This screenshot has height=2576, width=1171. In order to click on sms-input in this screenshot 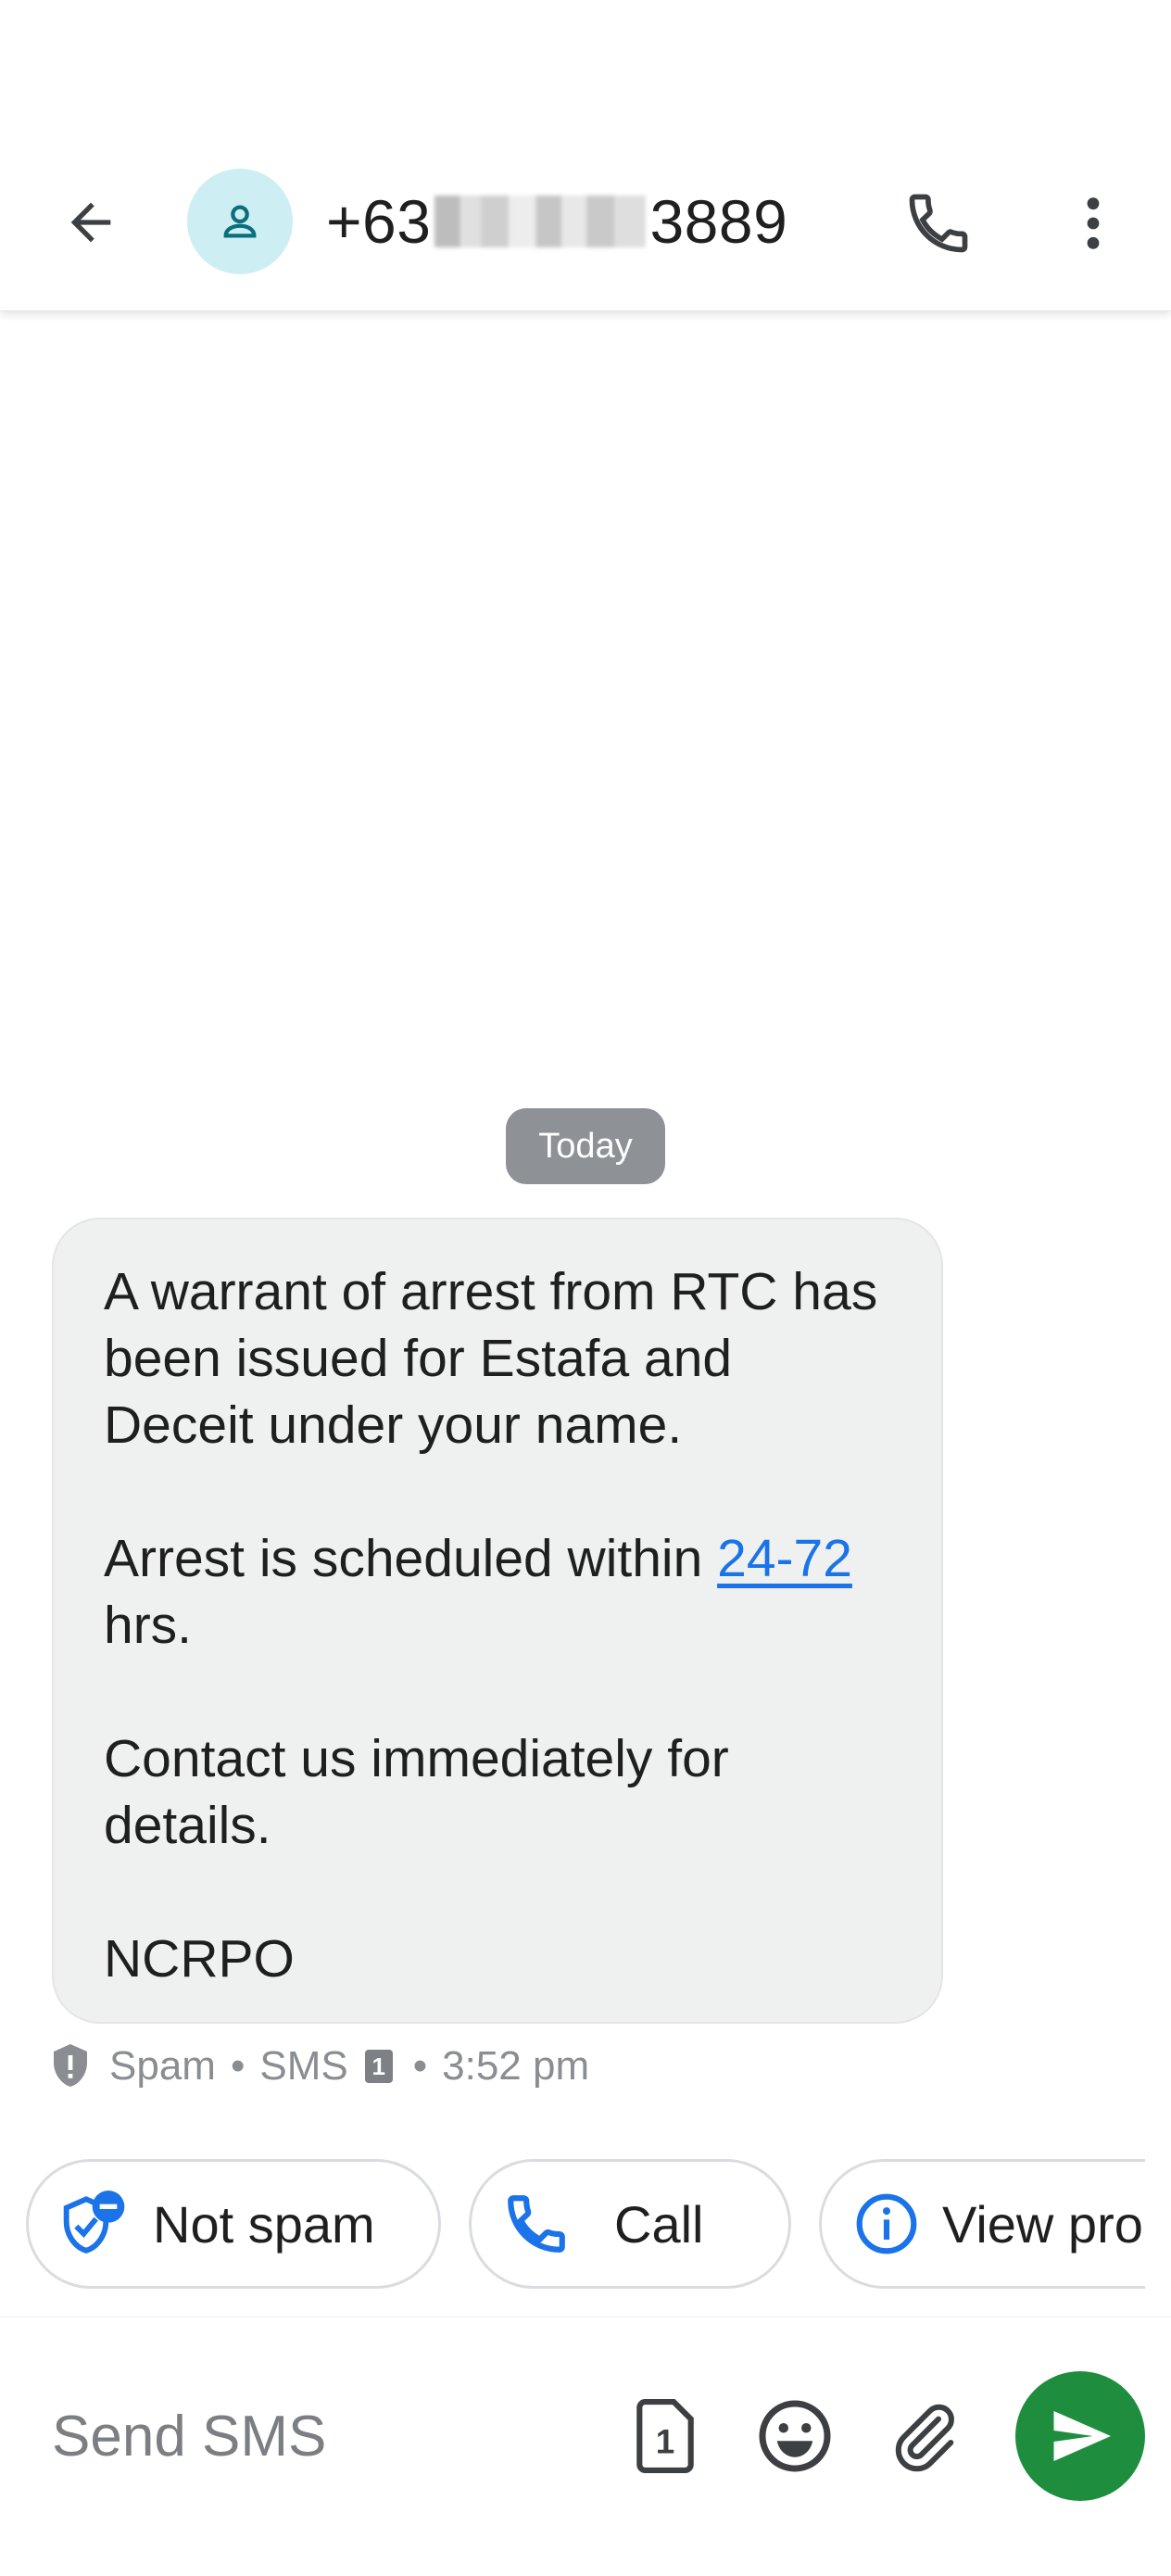, I will do `click(312, 2436)`.